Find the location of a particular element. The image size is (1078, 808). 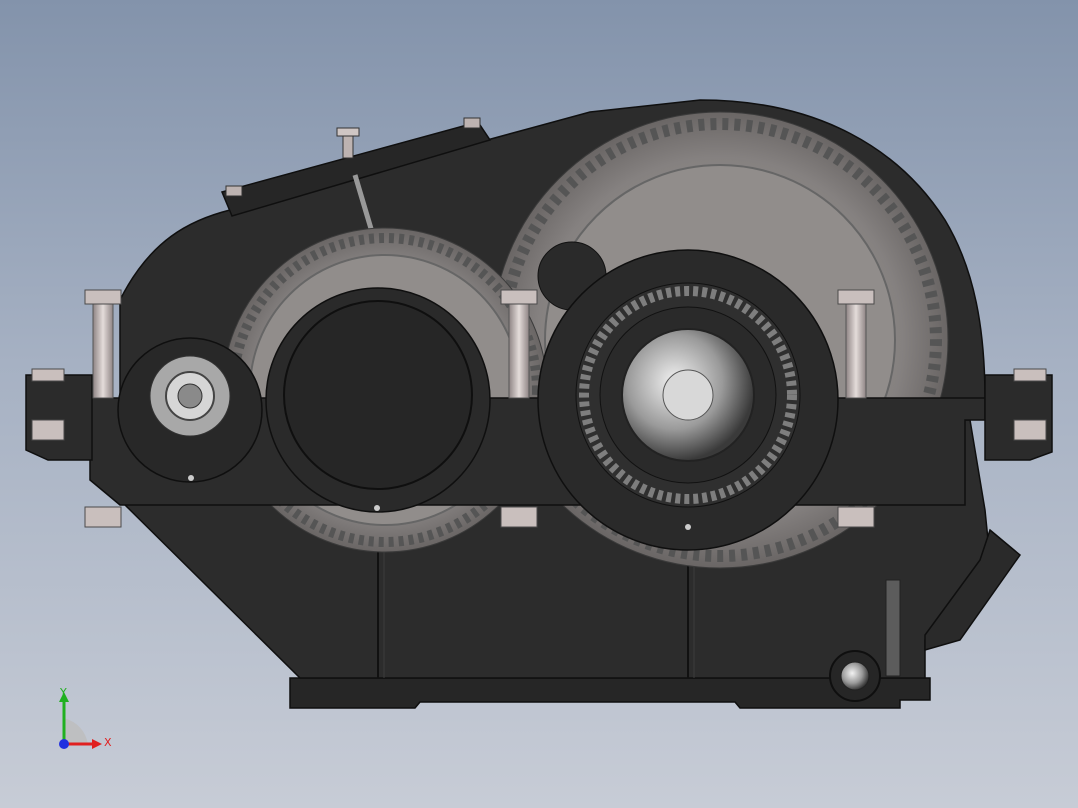

drain-plug is located at coordinates (855, 676).